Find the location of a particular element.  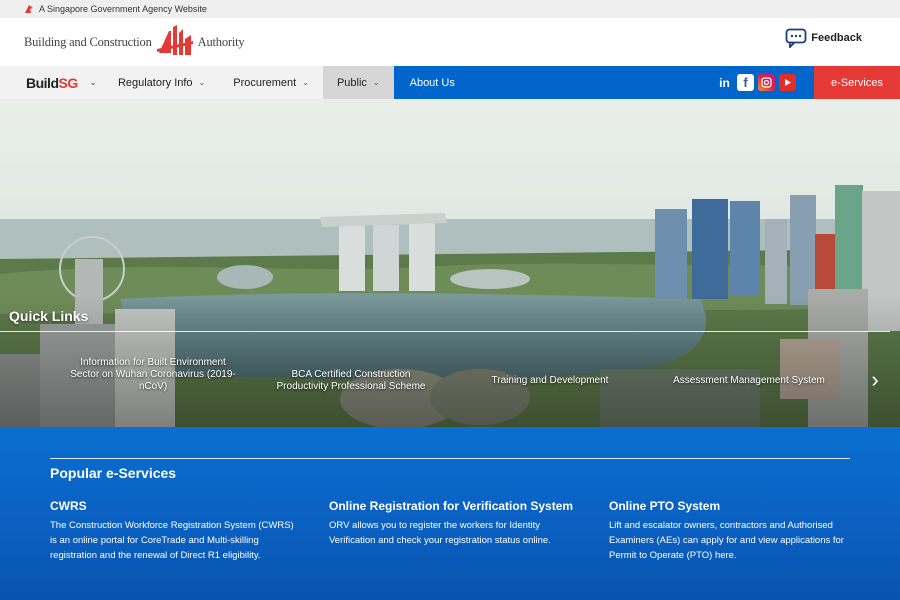

social-links: in f is located at coordinates (642, 82).